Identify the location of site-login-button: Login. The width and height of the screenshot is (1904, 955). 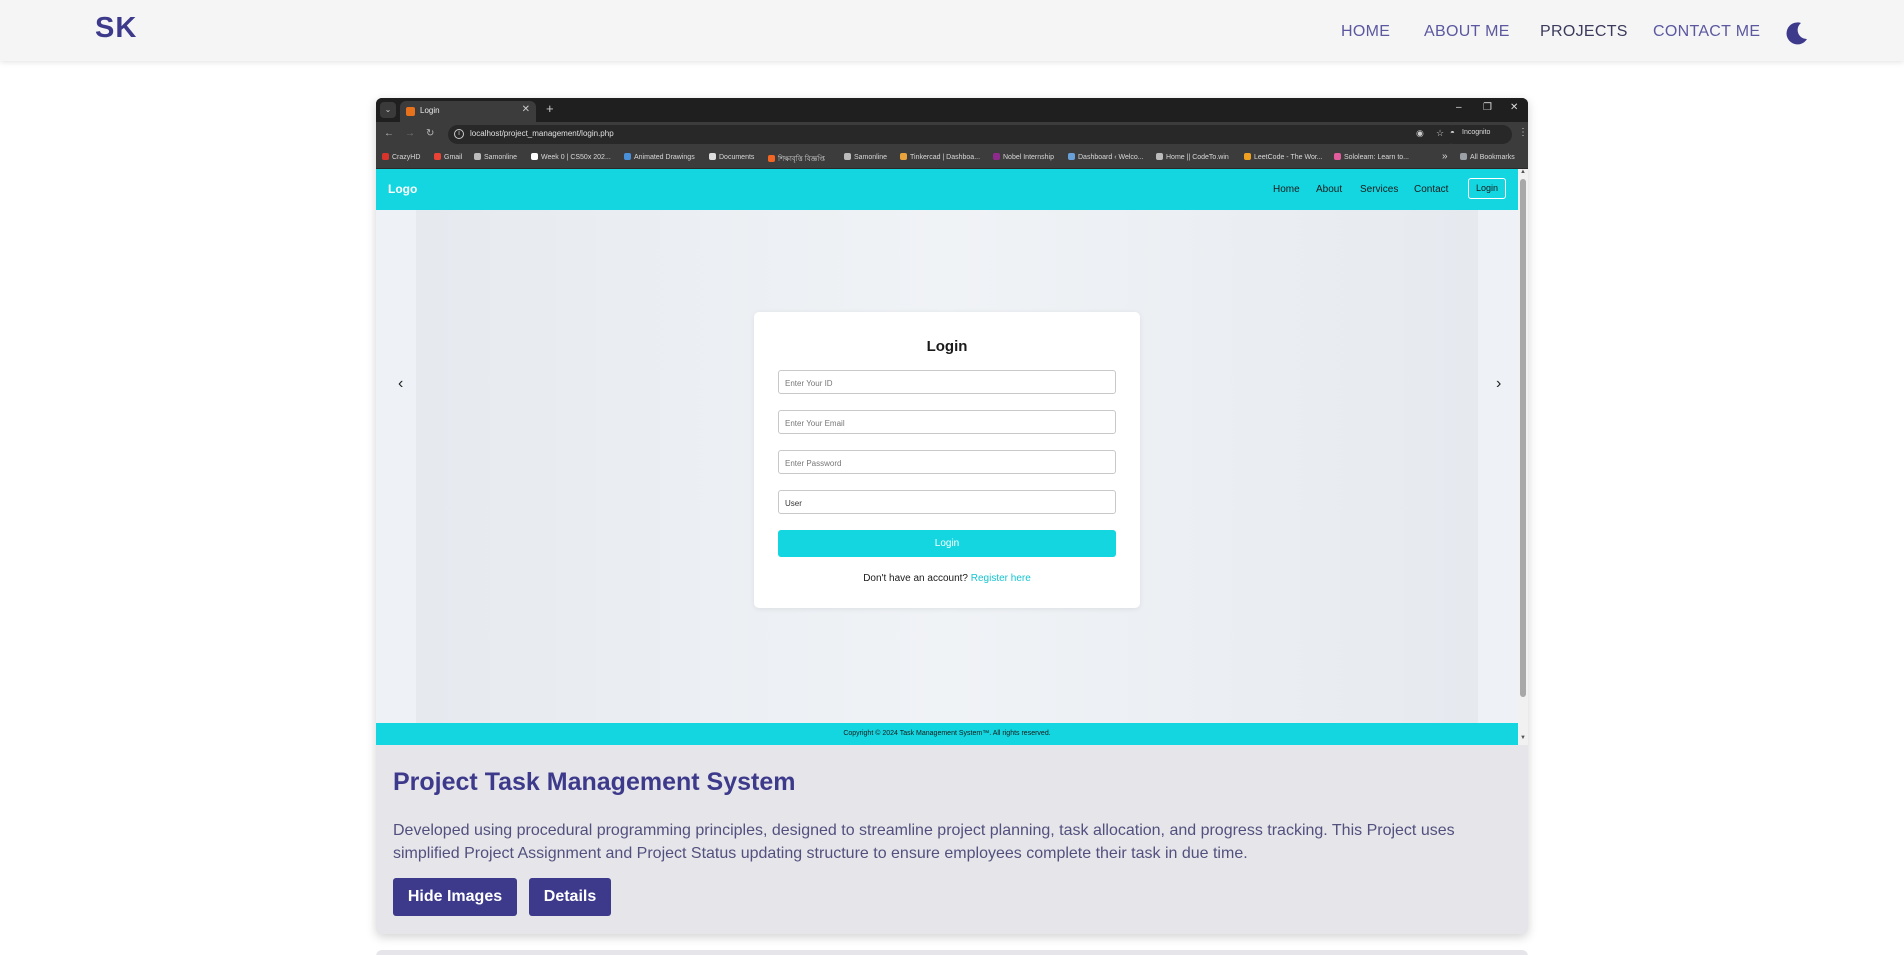
(1487, 188).